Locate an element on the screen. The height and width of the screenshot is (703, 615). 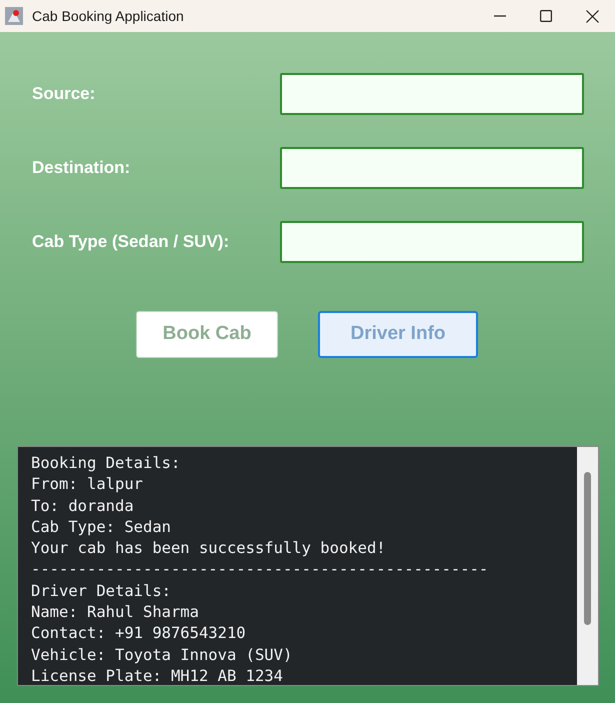
output-line: License Plate: MH12 AB 1234 is located at coordinates (157, 675).